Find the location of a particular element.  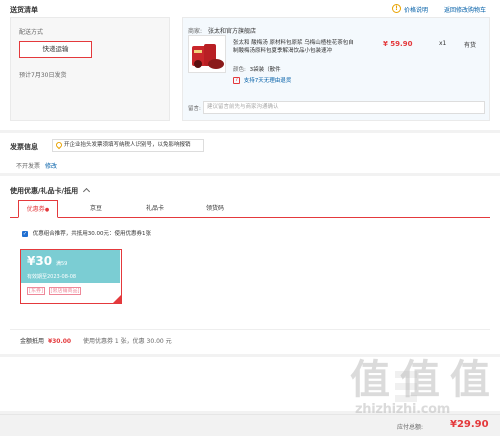

tab-coupon-label: 优惠券 is located at coordinates (35, 209).